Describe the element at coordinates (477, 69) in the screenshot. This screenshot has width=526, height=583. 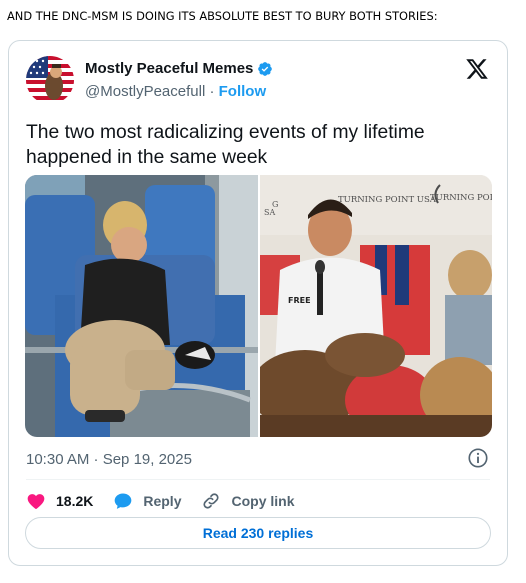
I see `x-logo-icon` at that location.